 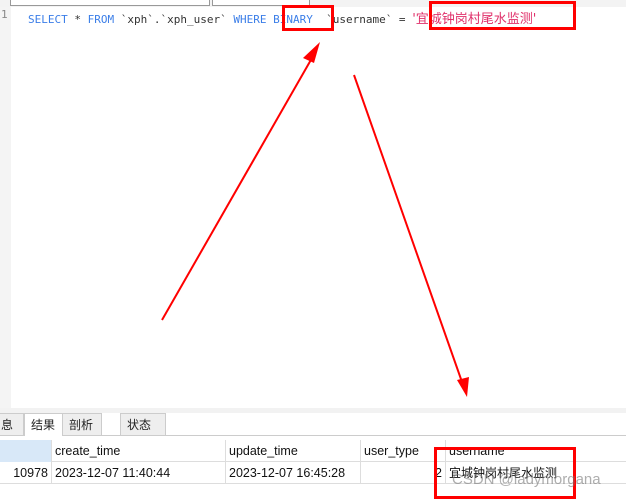 What do you see at coordinates (408, 228) in the screenshot?
I see `arrow-line-result` at bounding box center [408, 228].